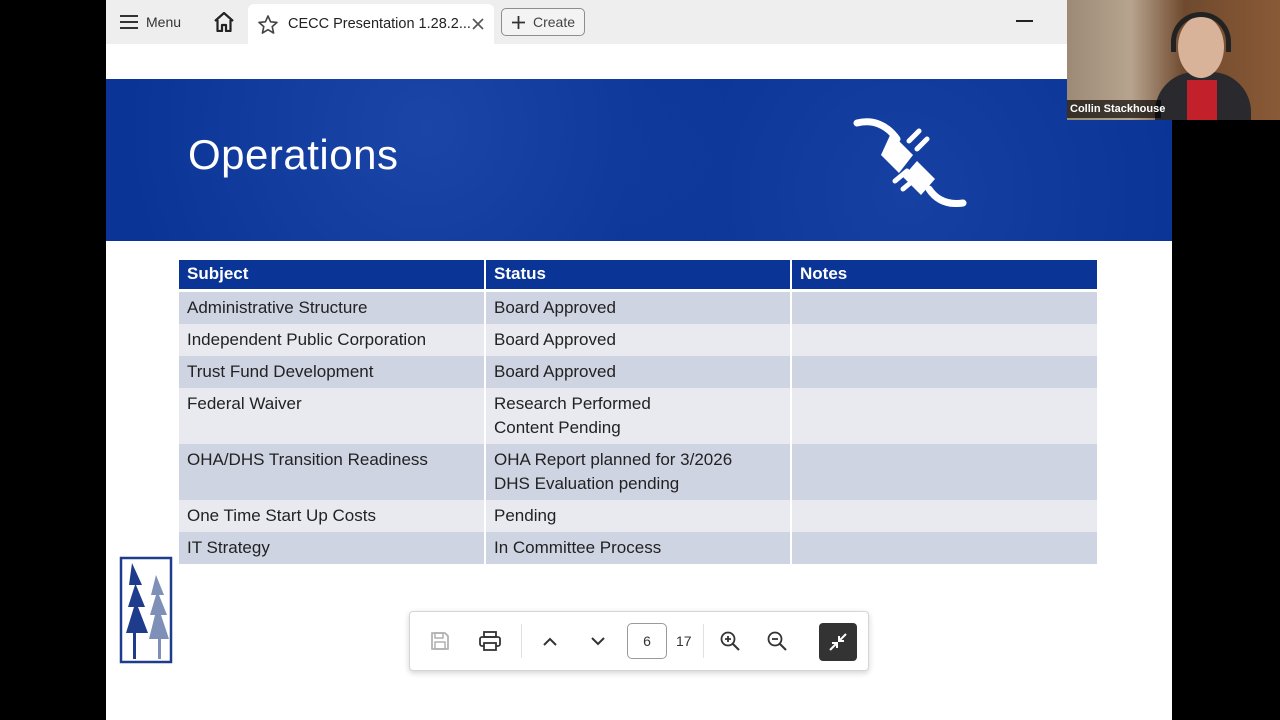 This screenshot has height=720, width=1280. Describe the element at coordinates (639, 61) in the screenshot. I see `secondary-toolbar` at that location.